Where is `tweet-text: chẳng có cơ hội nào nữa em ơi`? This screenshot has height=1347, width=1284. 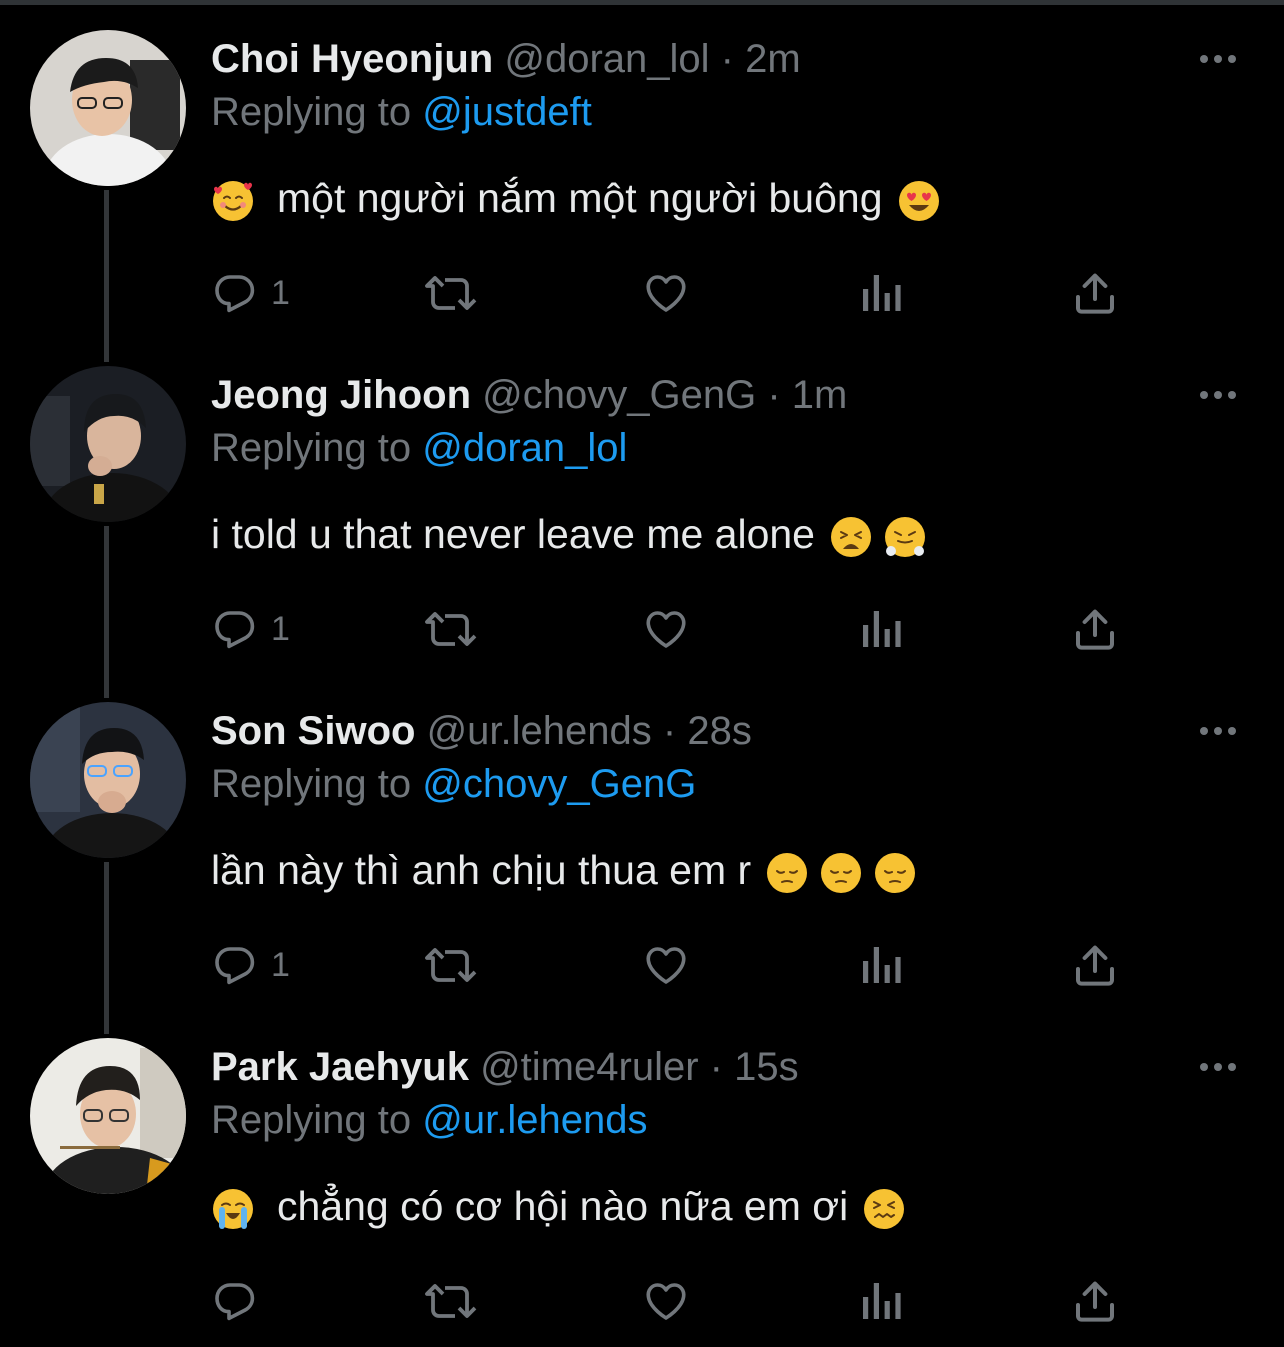 tweet-text: chẳng có cơ hội nào nữa em ơi is located at coordinates (558, 1206).